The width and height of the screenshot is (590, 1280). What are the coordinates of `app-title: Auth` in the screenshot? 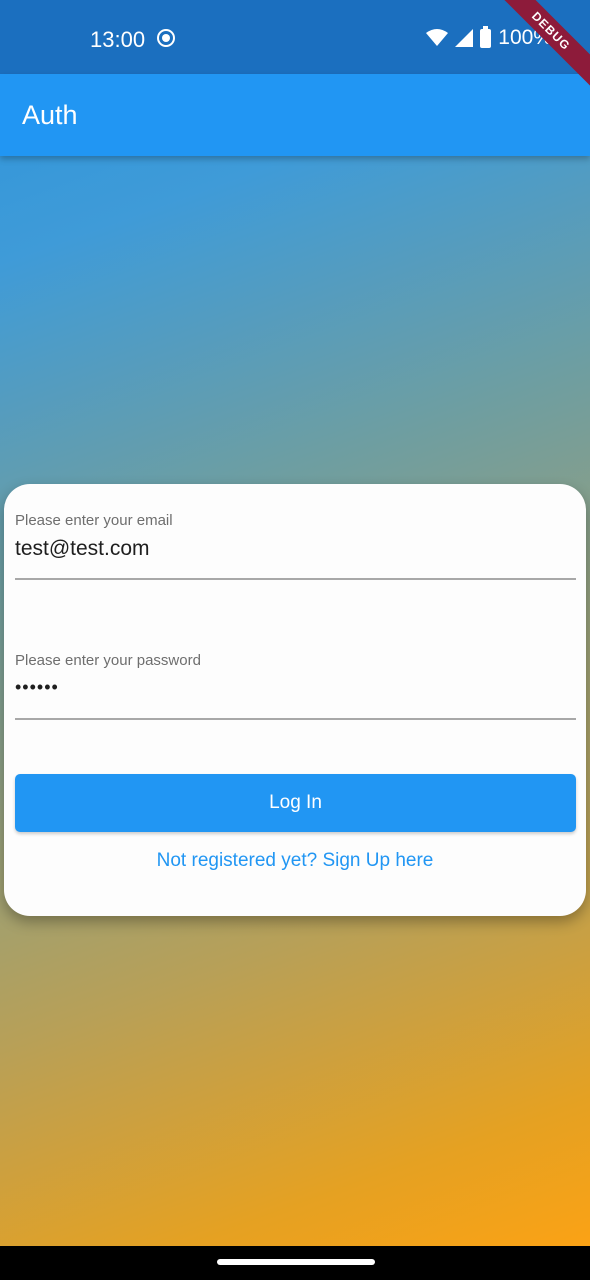 It's located at (50, 115).